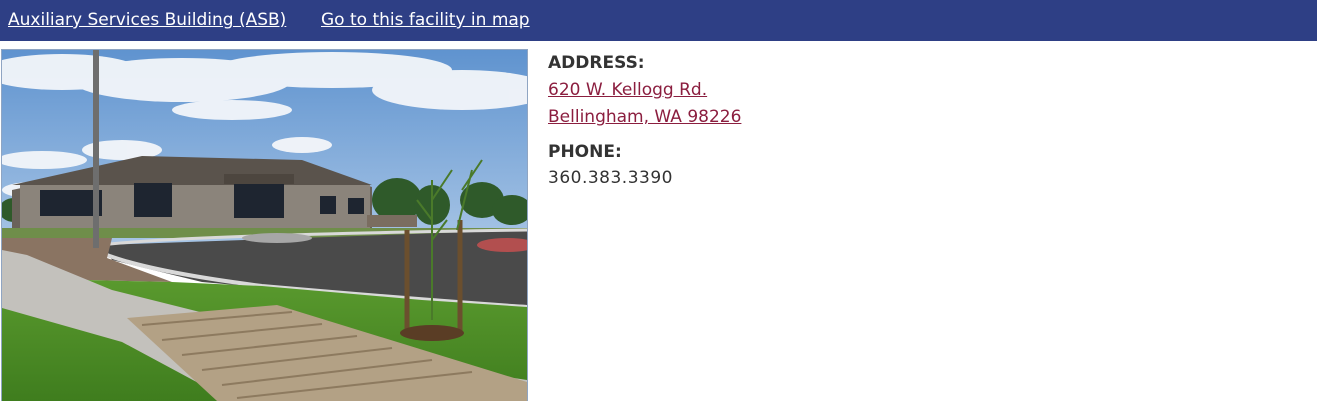  What do you see at coordinates (585, 152) in the screenshot?
I see `phone-label: PHONE:` at bounding box center [585, 152].